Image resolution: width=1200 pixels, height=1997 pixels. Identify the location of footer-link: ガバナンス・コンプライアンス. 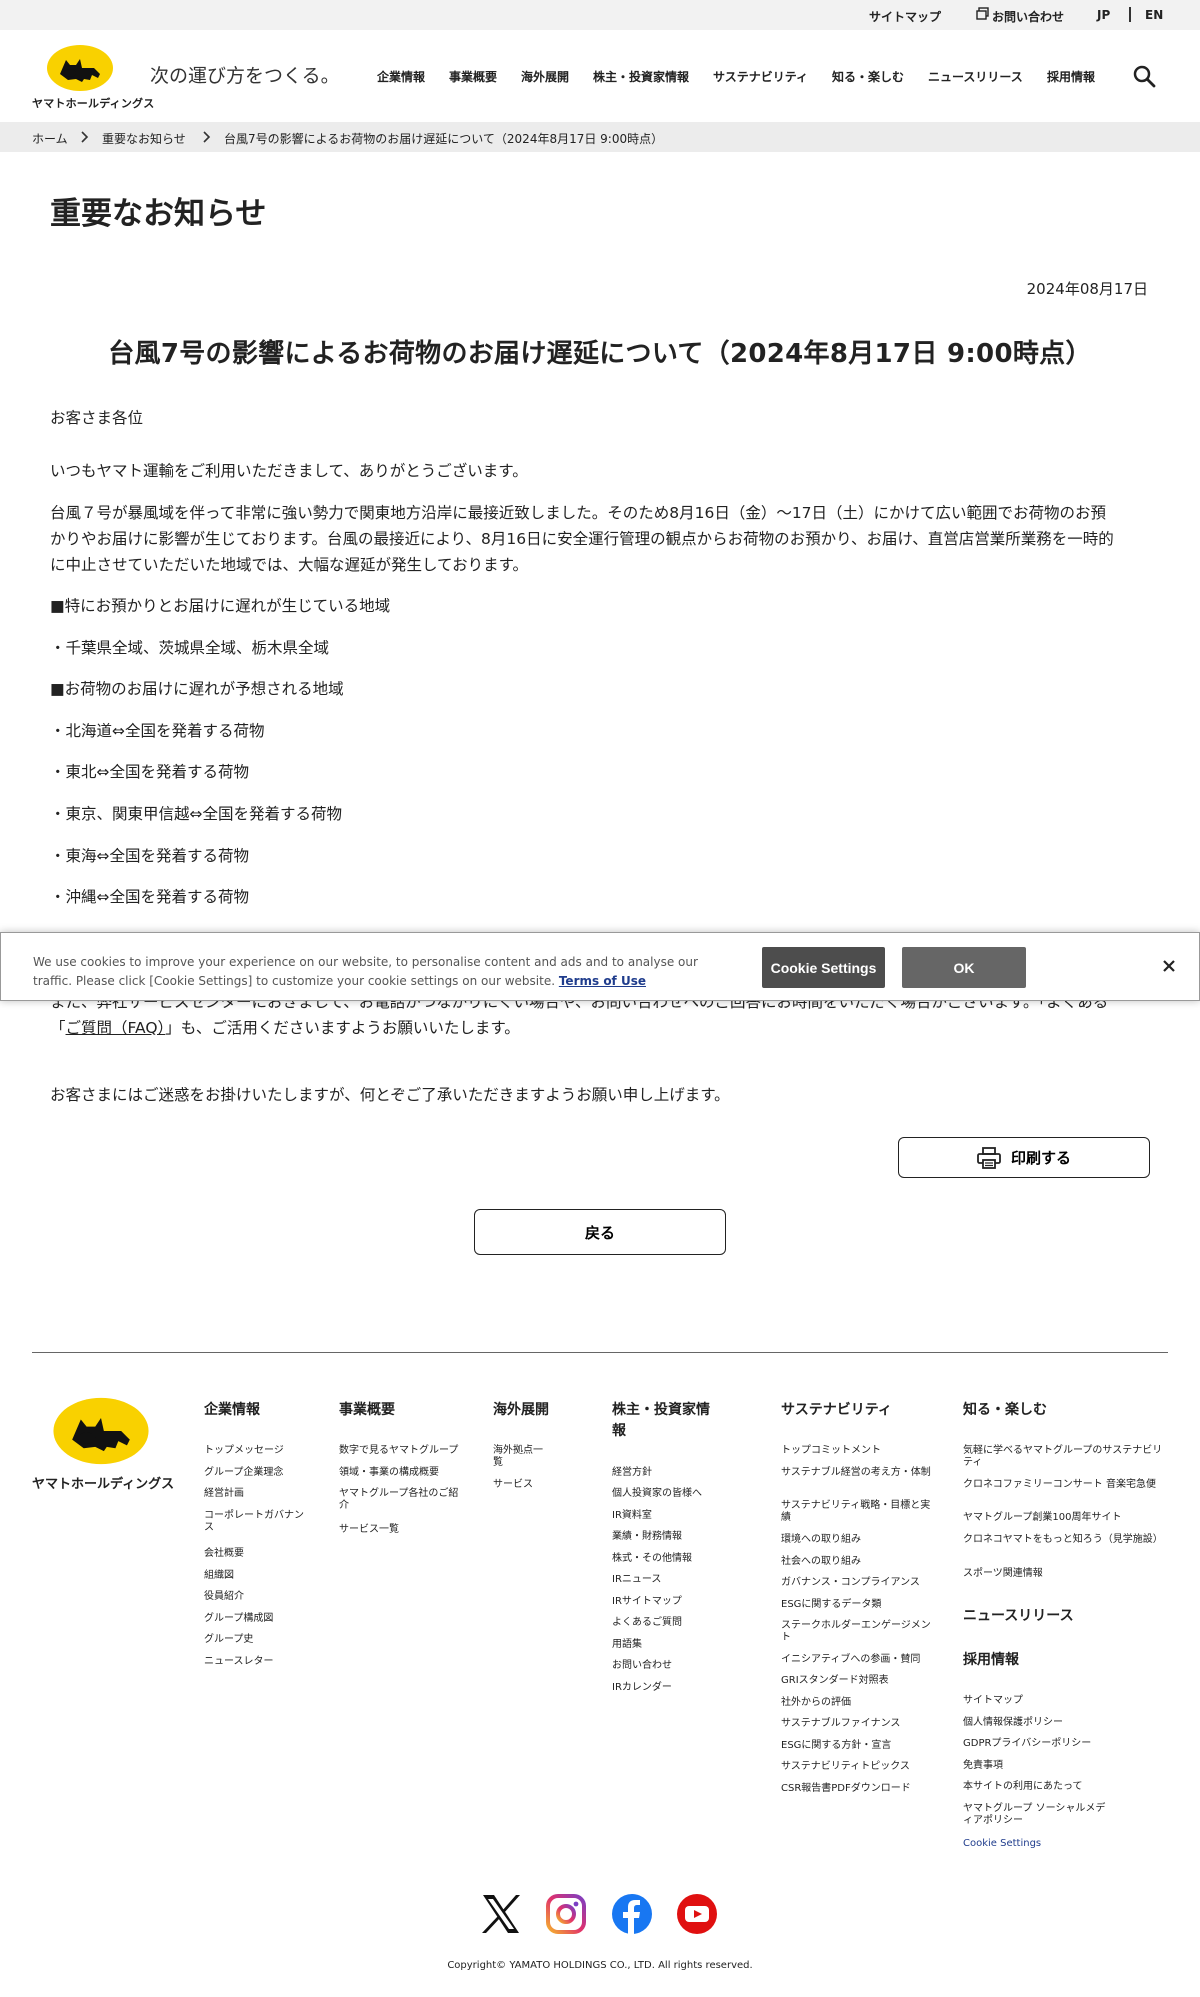
(856, 1583).